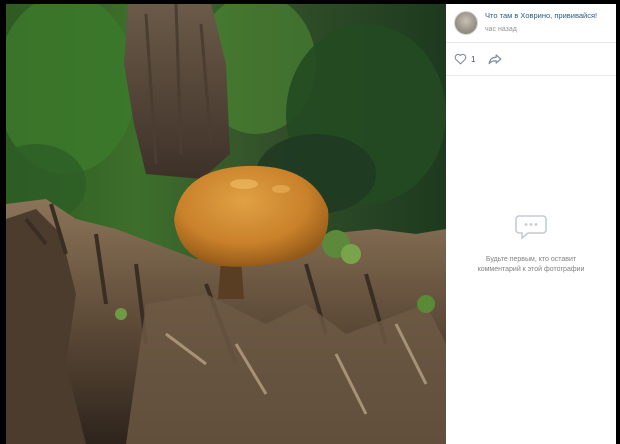 This screenshot has height=444, width=620. Describe the element at coordinates (531, 227) in the screenshot. I see `speech-bubble-icon` at that location.